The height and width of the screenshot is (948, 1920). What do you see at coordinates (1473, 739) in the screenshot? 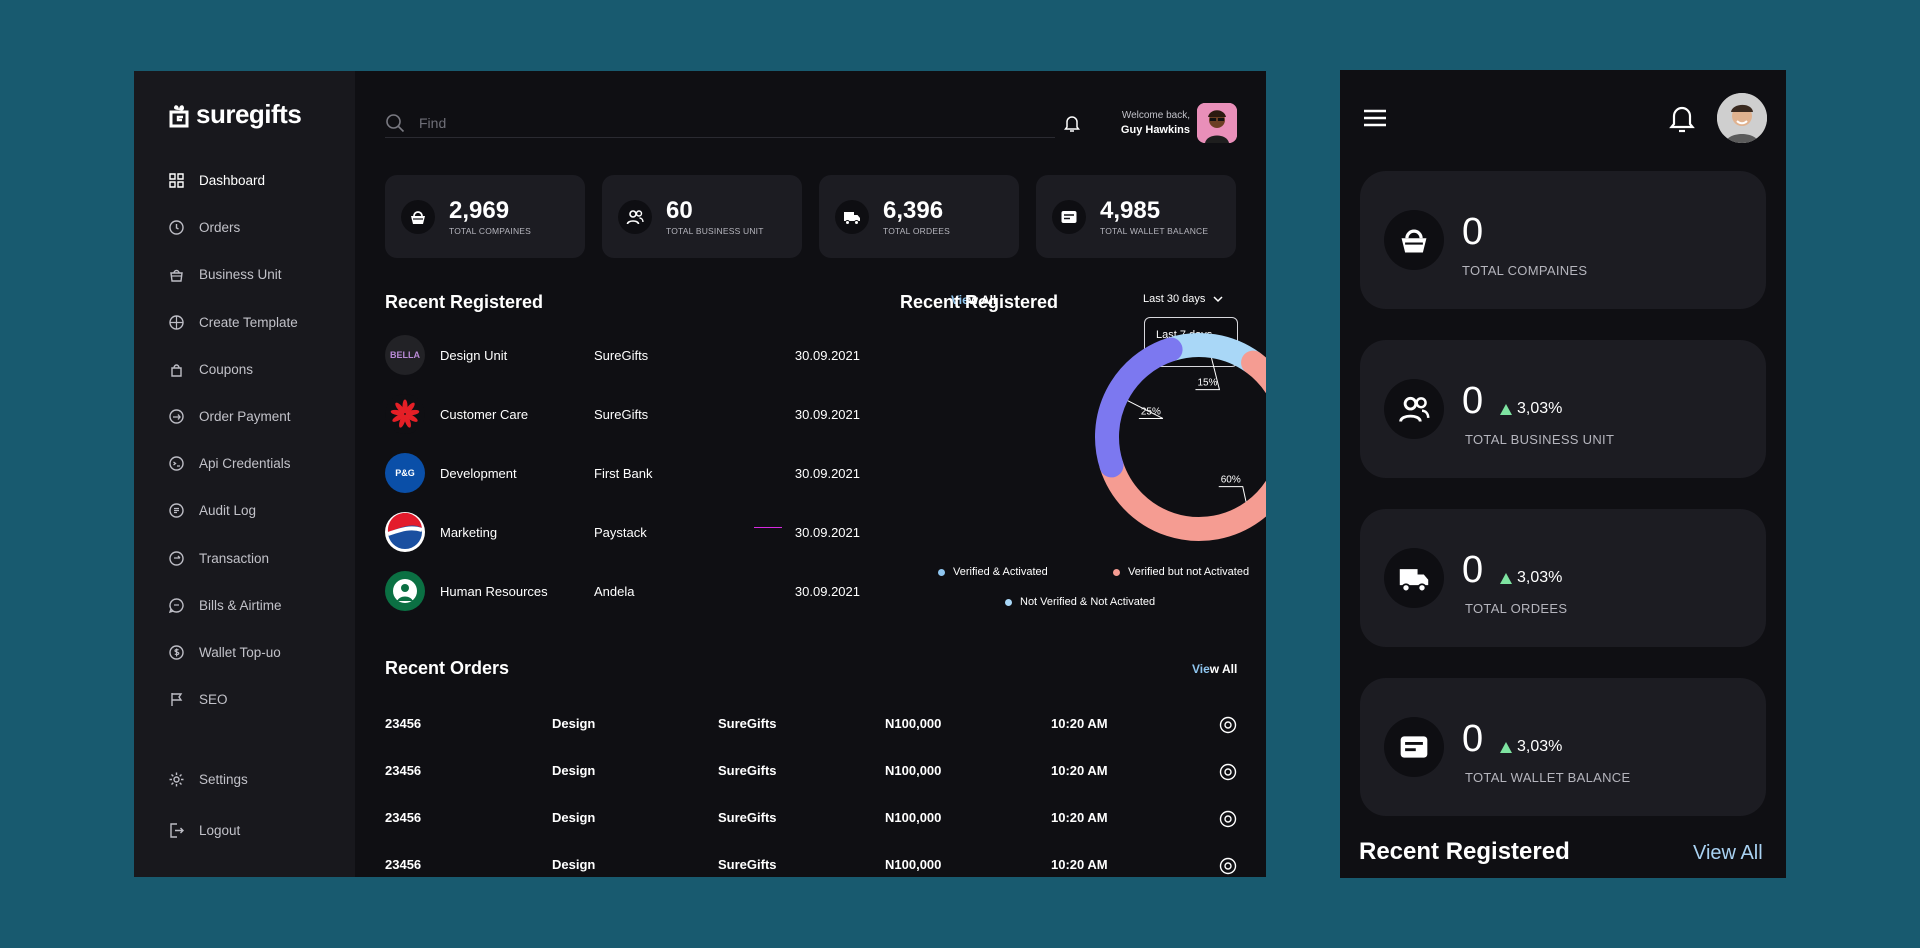
I see `stat-value: 0` at bounding box center [1473, 739].